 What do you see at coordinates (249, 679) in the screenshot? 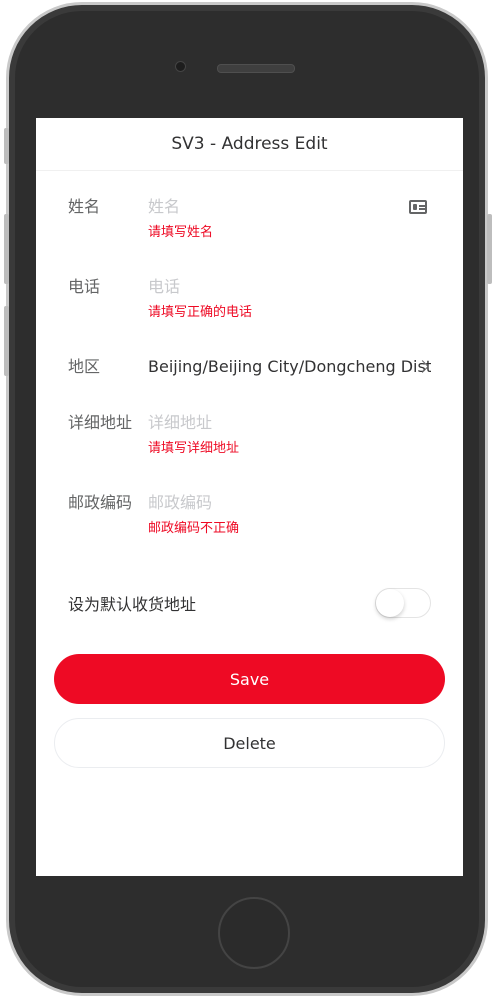
I see `save-button: Save` at bounding box center [249, 679].